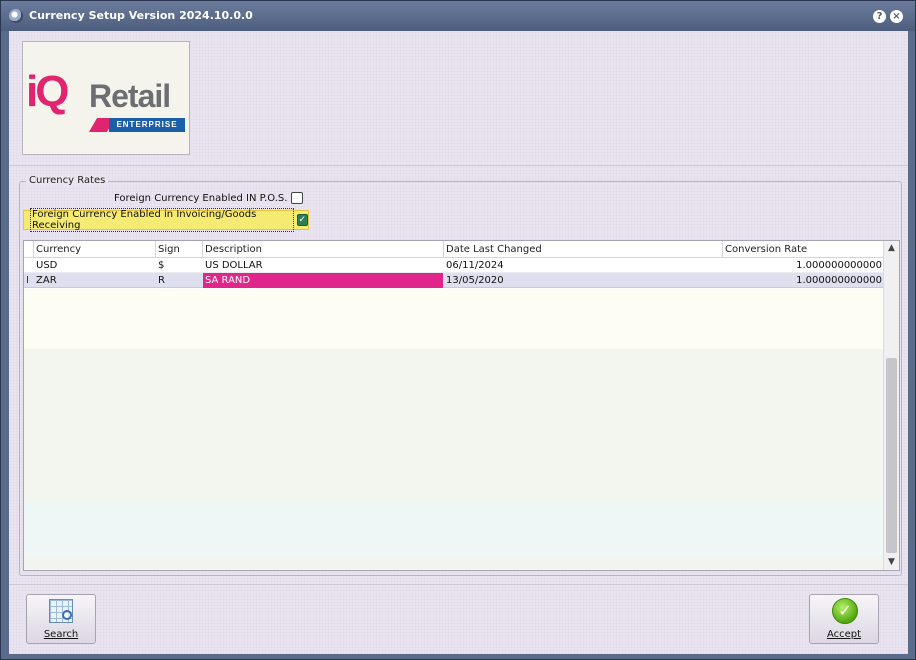 The image size is (916, 660). What do you see at coordinates (61, 634) in the screenshot?
I see `search-button-label: Search` at bounding box center [61, 634].